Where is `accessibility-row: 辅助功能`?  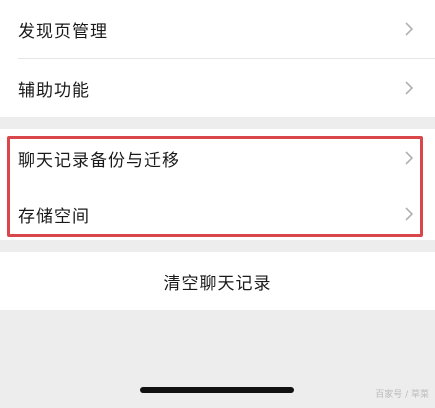
accessibility-row: 辅助功能 is located at coordinates (217, 88).